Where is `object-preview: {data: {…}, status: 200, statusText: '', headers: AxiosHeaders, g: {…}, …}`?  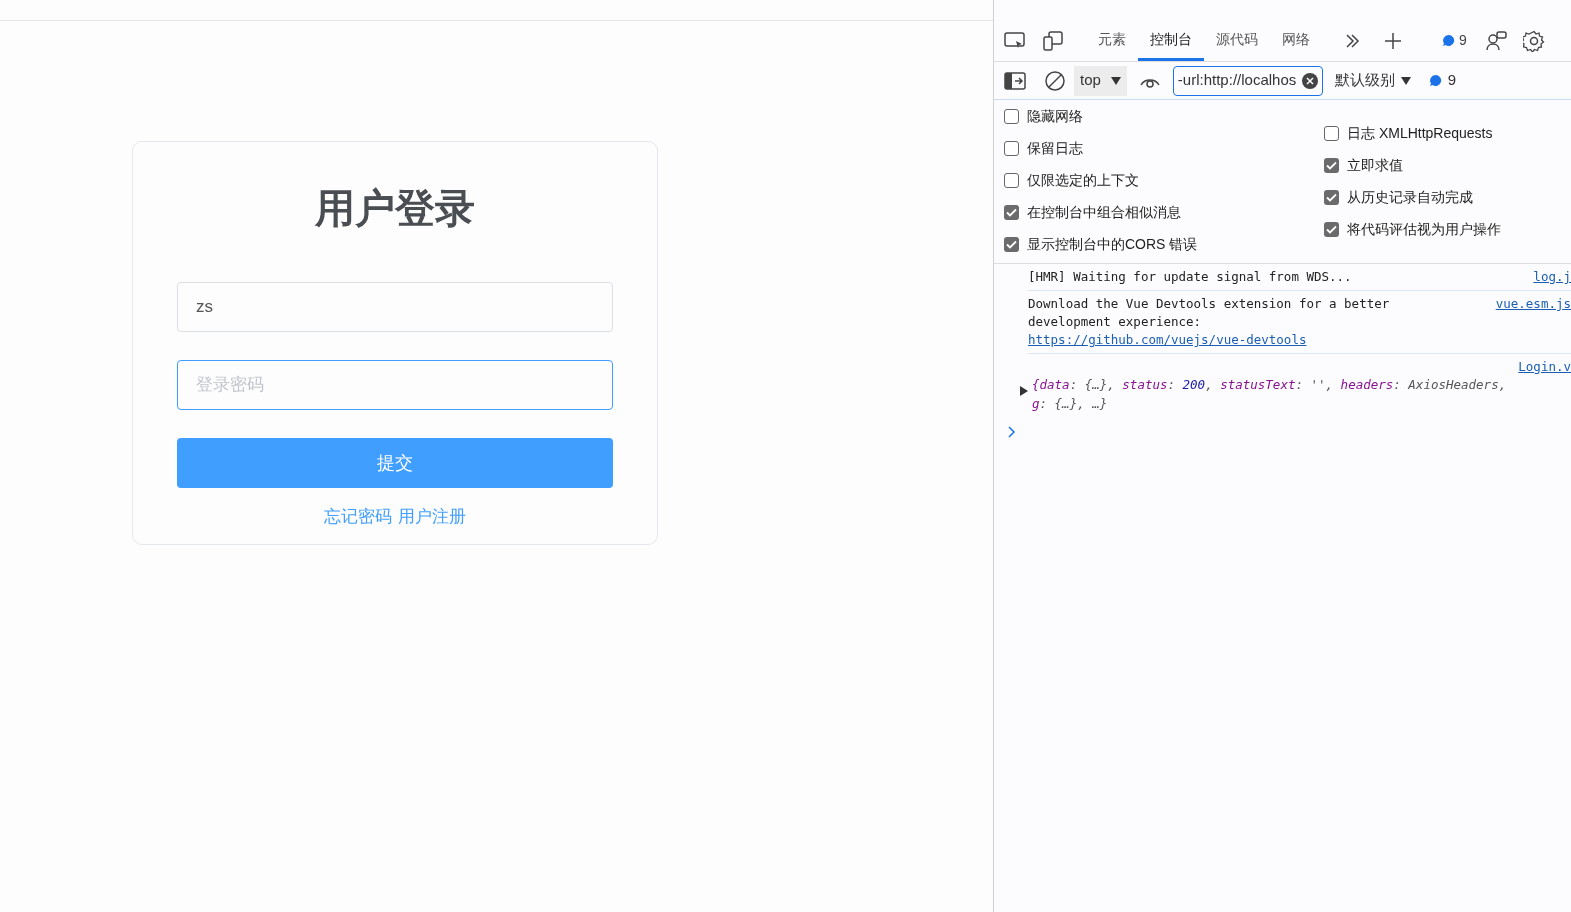
object-preview: {data: {…}, status: 200, statusText: '', headers: AxiosHeaders, g: {…}, …} is located at coordinates (1269, 394).